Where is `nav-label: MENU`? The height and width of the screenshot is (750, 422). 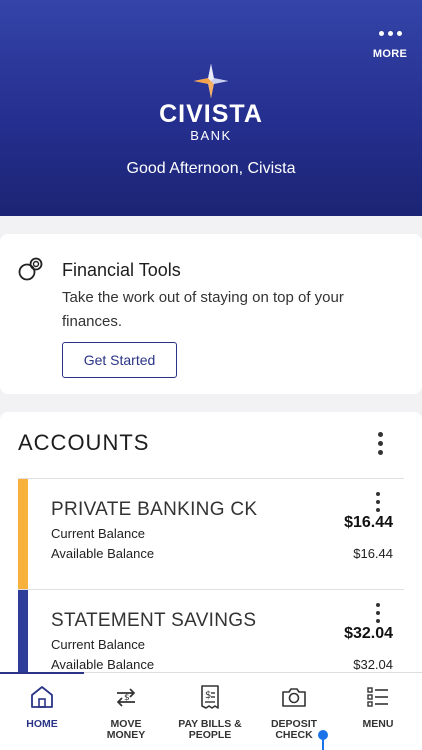 nav-label: MENU is located at coordinates (378, 724).